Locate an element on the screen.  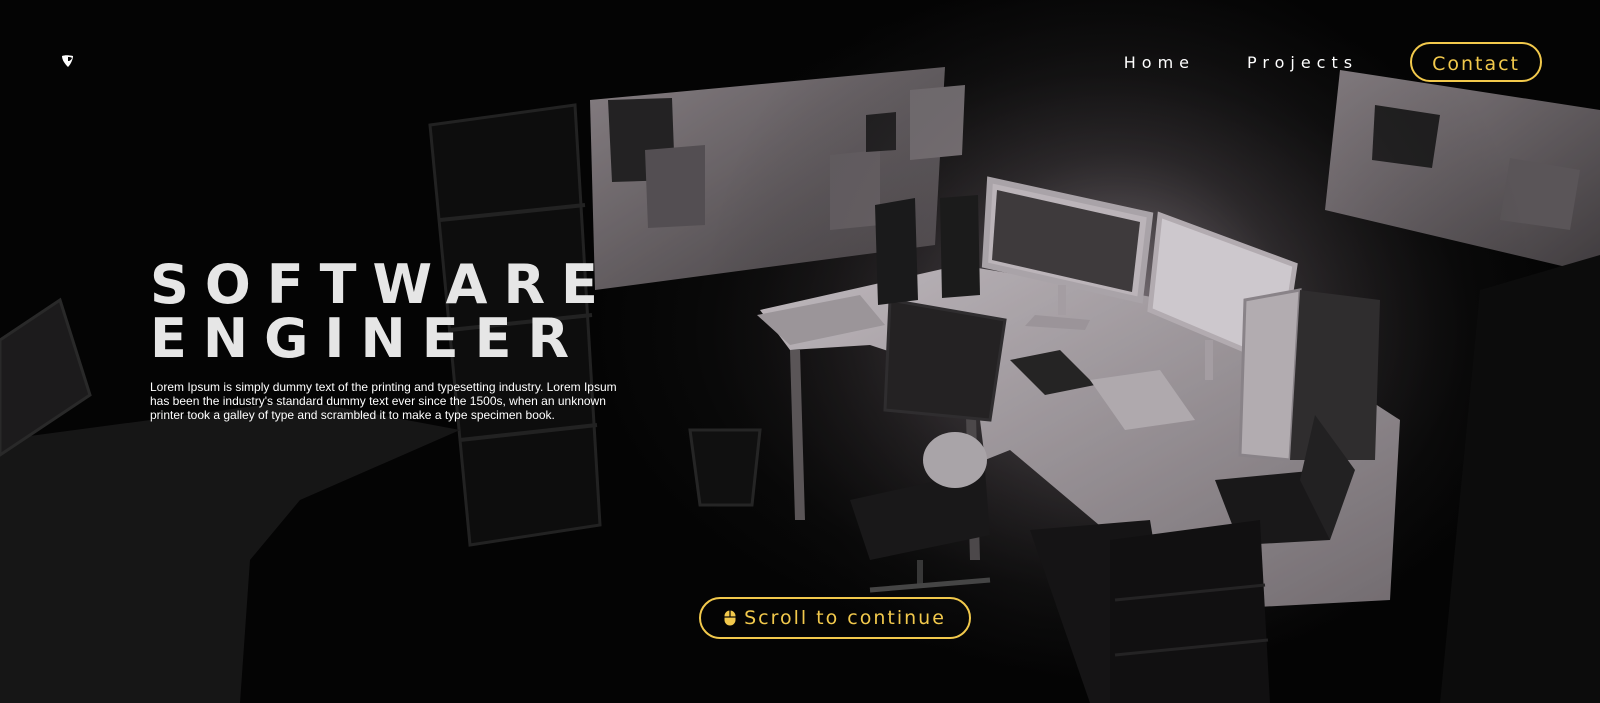
typo3-logo-icon is located at coordinates (68, 61).